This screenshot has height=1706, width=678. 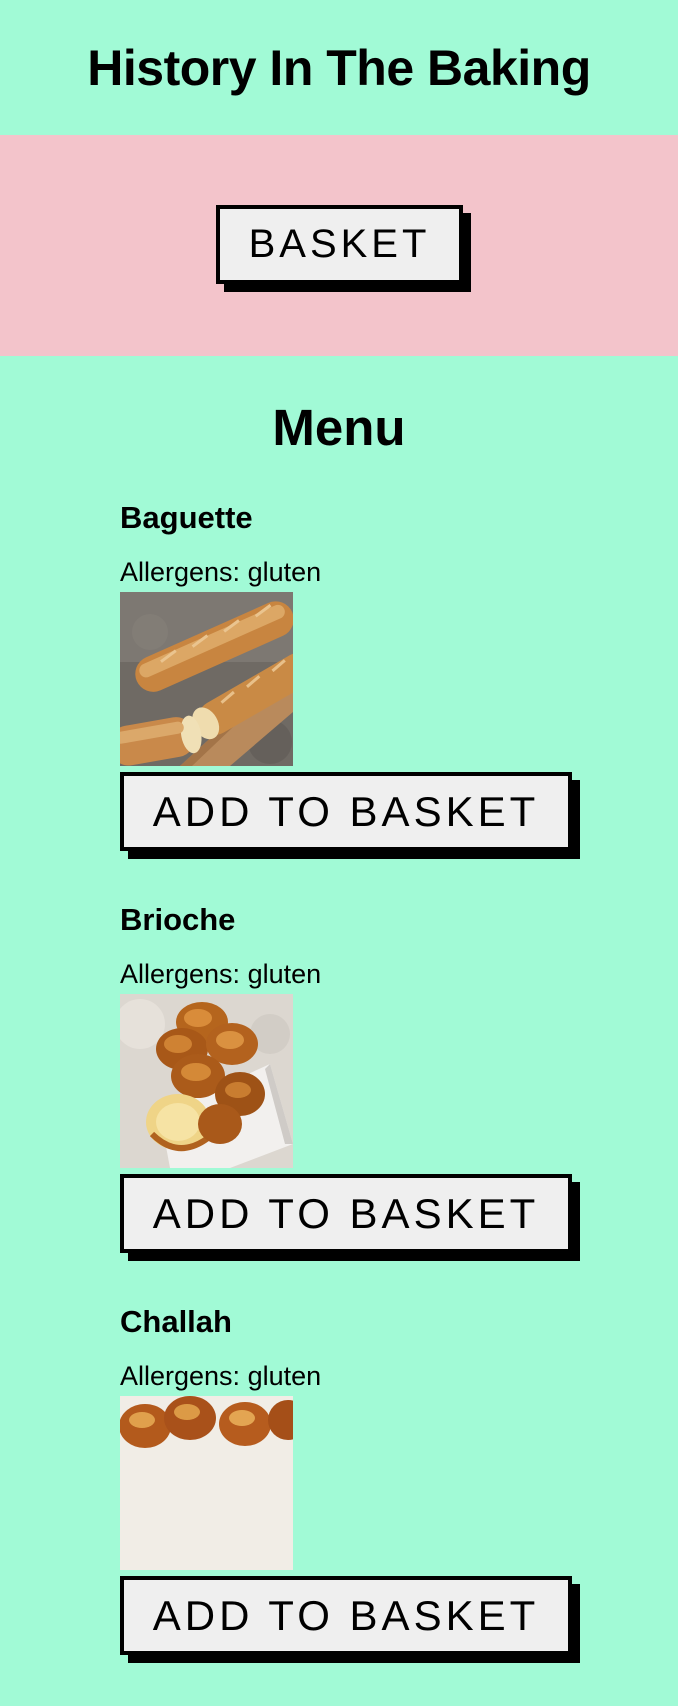 What do you see at coordinates (186, 517) in the screenshot?
I see `item-name: Baguette` at bounding box center [186, 517].